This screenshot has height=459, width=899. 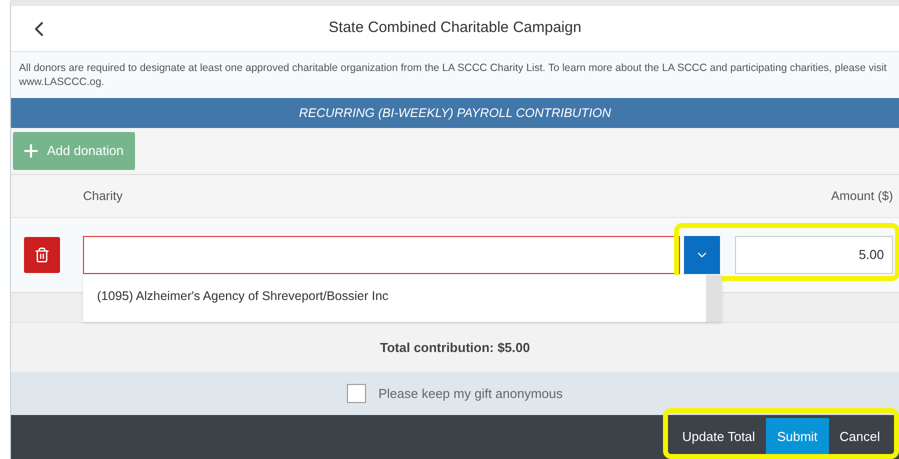 What do you see at coordinates (714, 298) in the screenshot?
I see `scrollbar` at bounding box center [714, 298].